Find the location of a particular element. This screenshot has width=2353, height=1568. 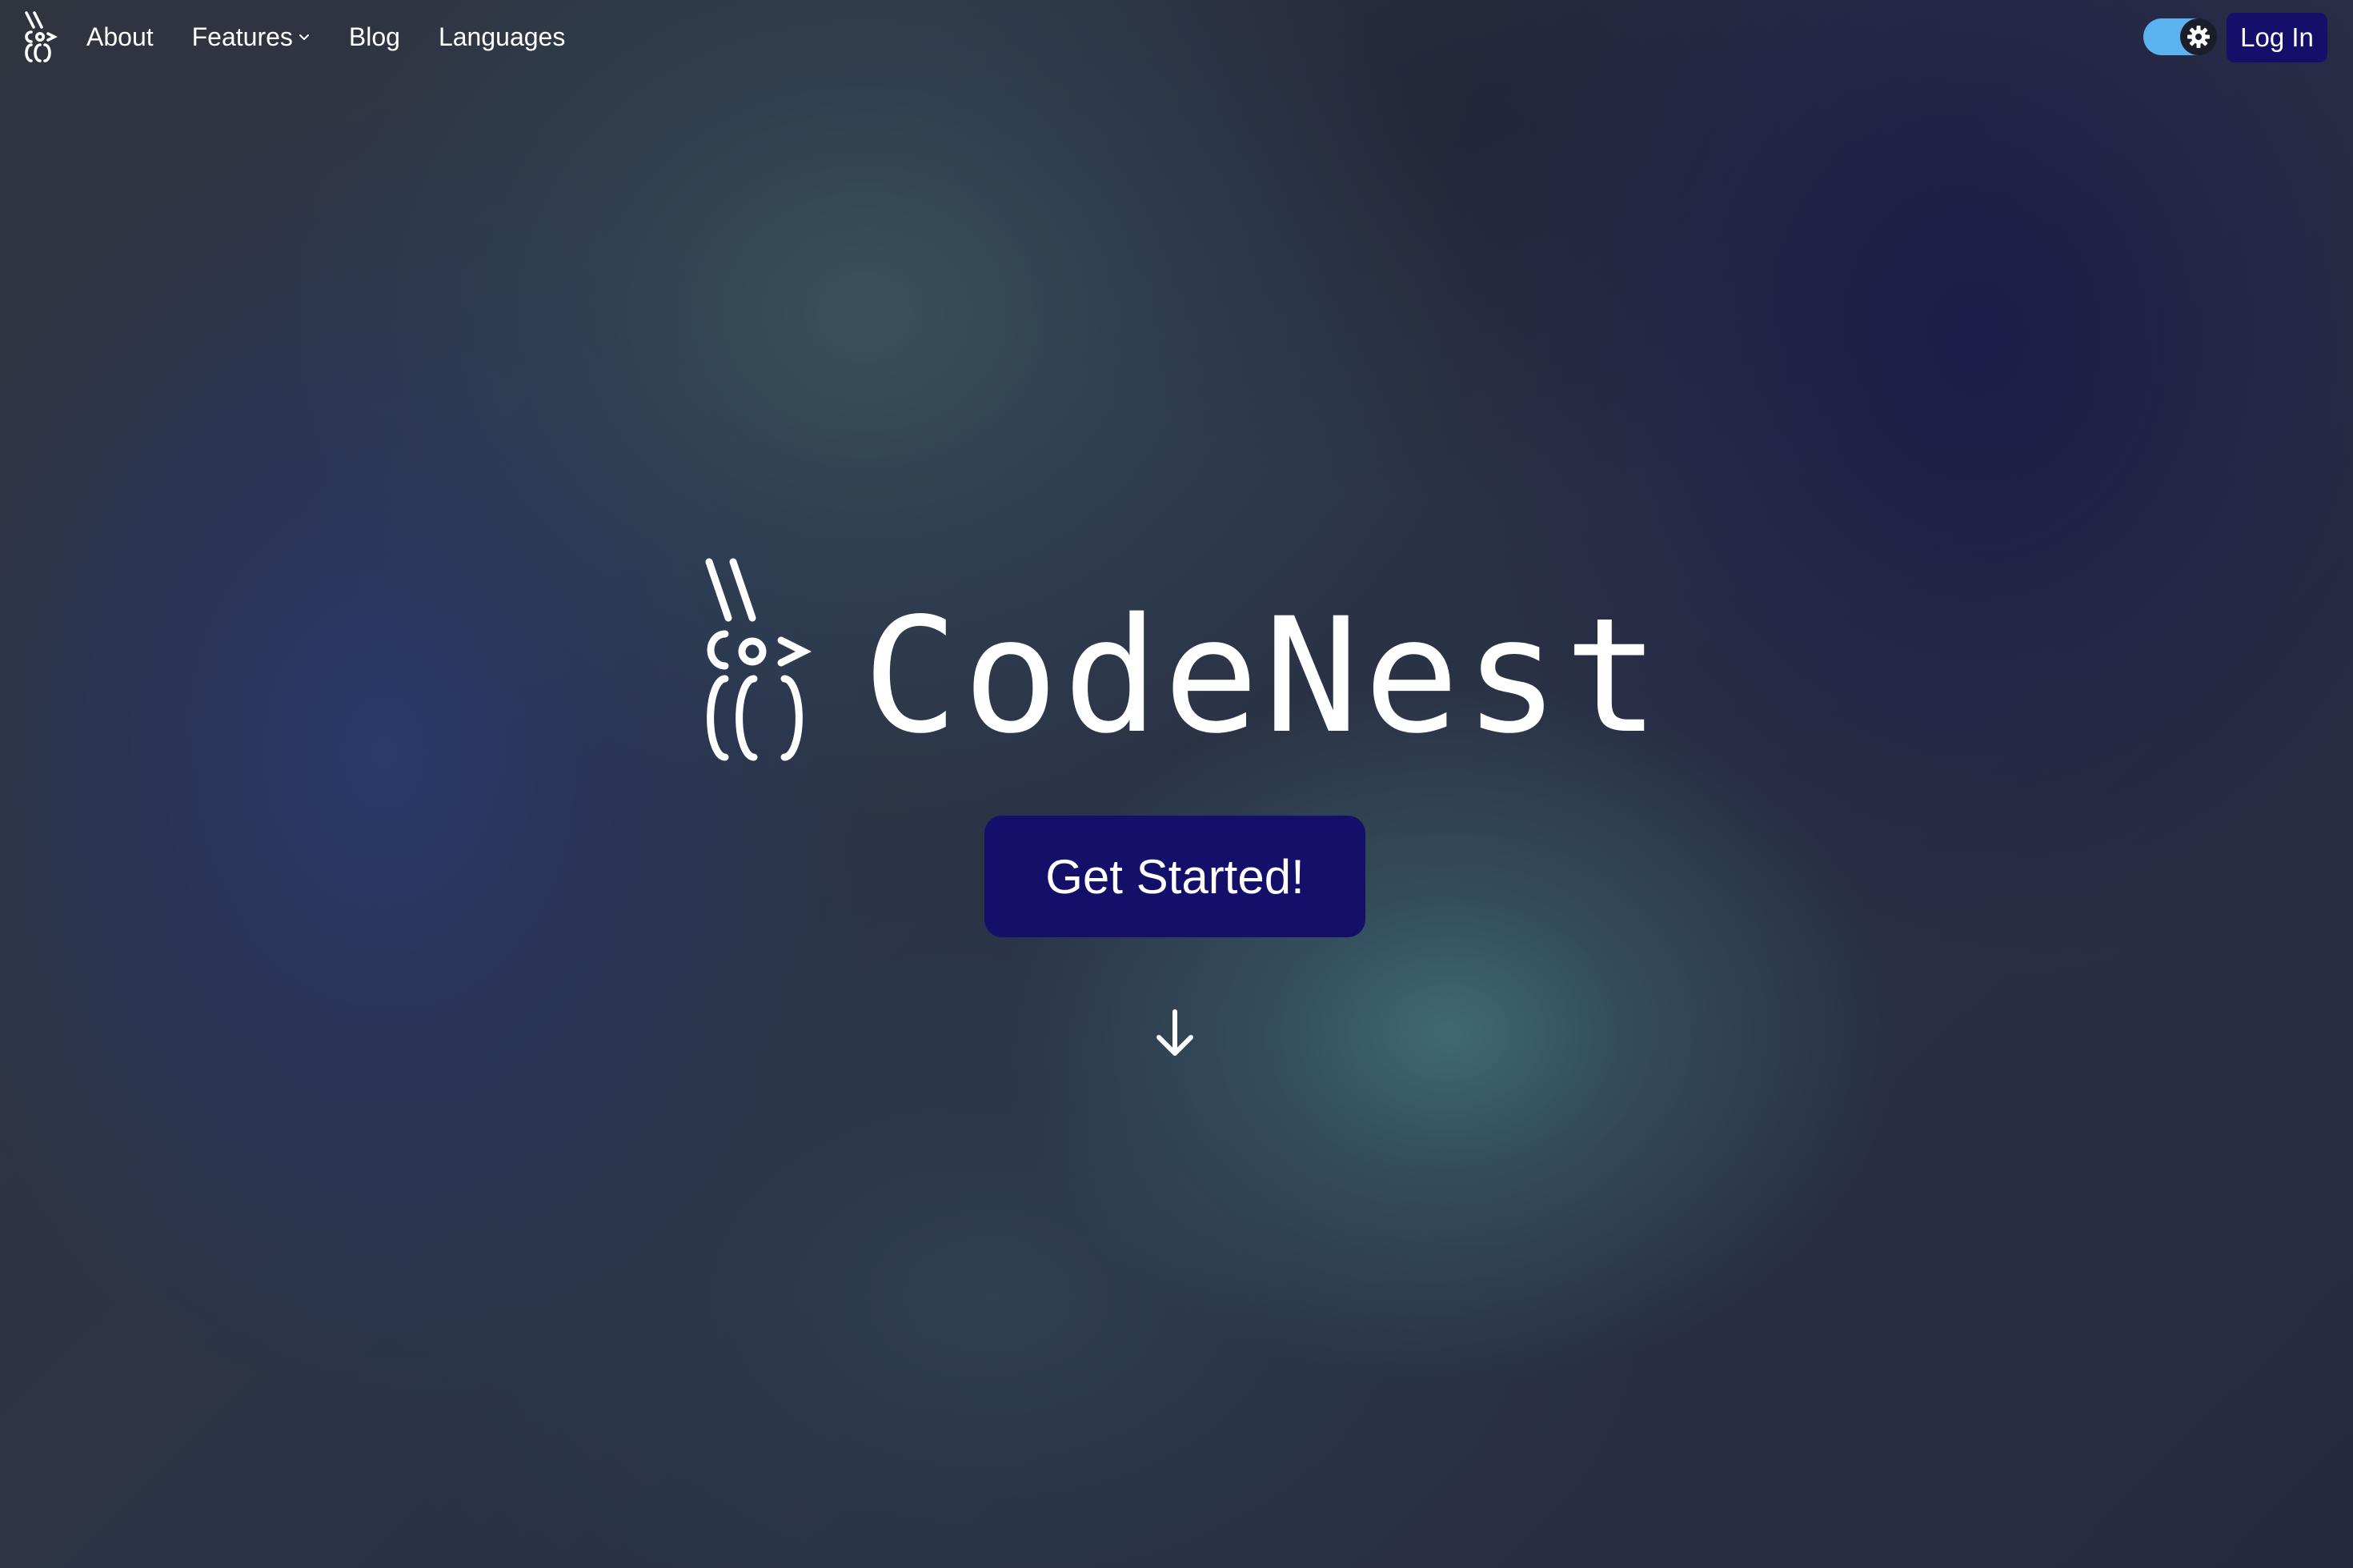

nav-link-blog-label: Blog is located at coordinates (374, 36).